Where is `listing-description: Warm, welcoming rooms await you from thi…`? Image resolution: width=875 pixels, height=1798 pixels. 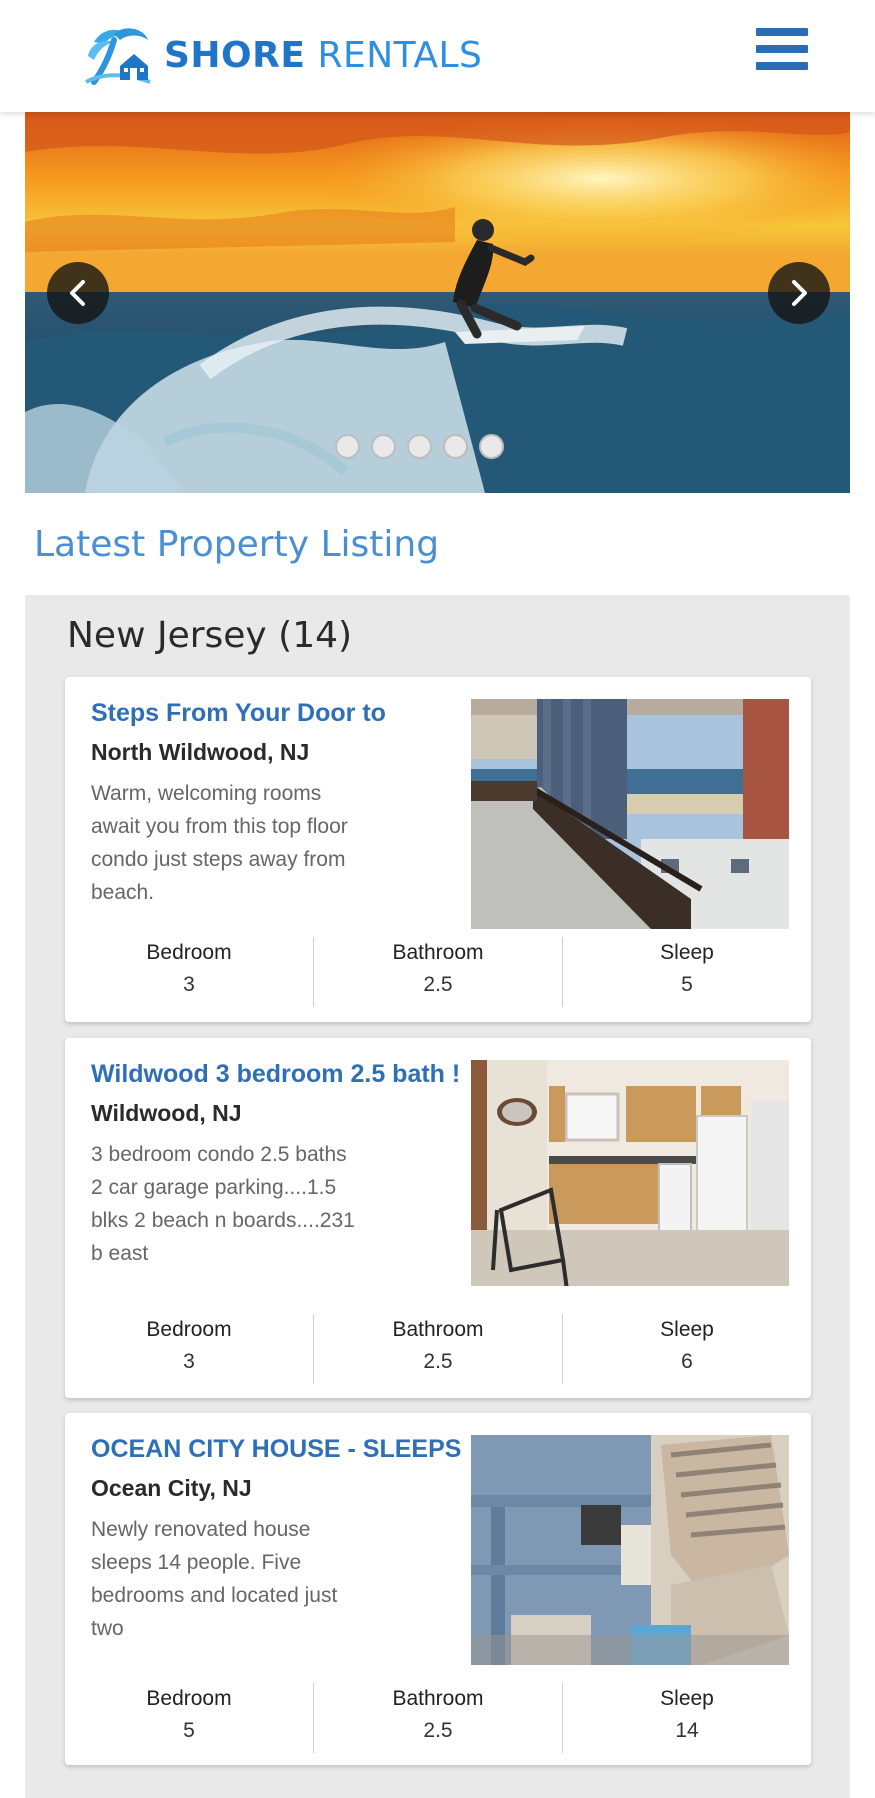 listing-description: Warm, welcoming rooms await you from thi… is located at coordinates (219, 843).